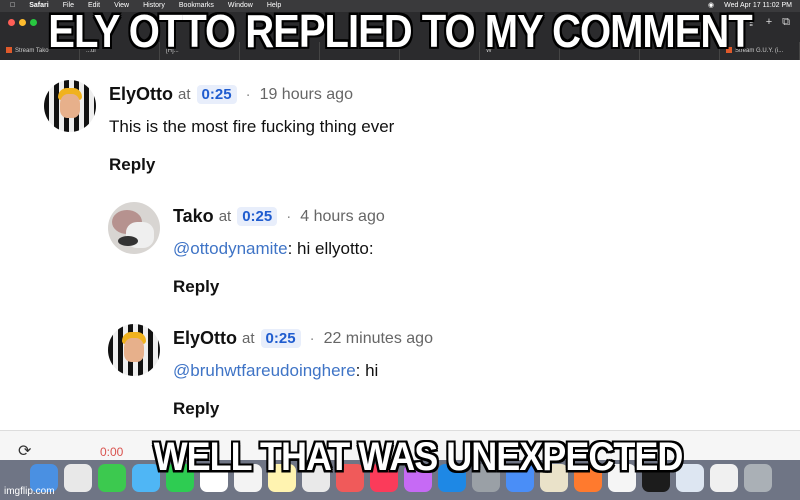  Describe the element at coordinates (367, 370) in the screenshot. I see `comment-text: : hi` at that location.